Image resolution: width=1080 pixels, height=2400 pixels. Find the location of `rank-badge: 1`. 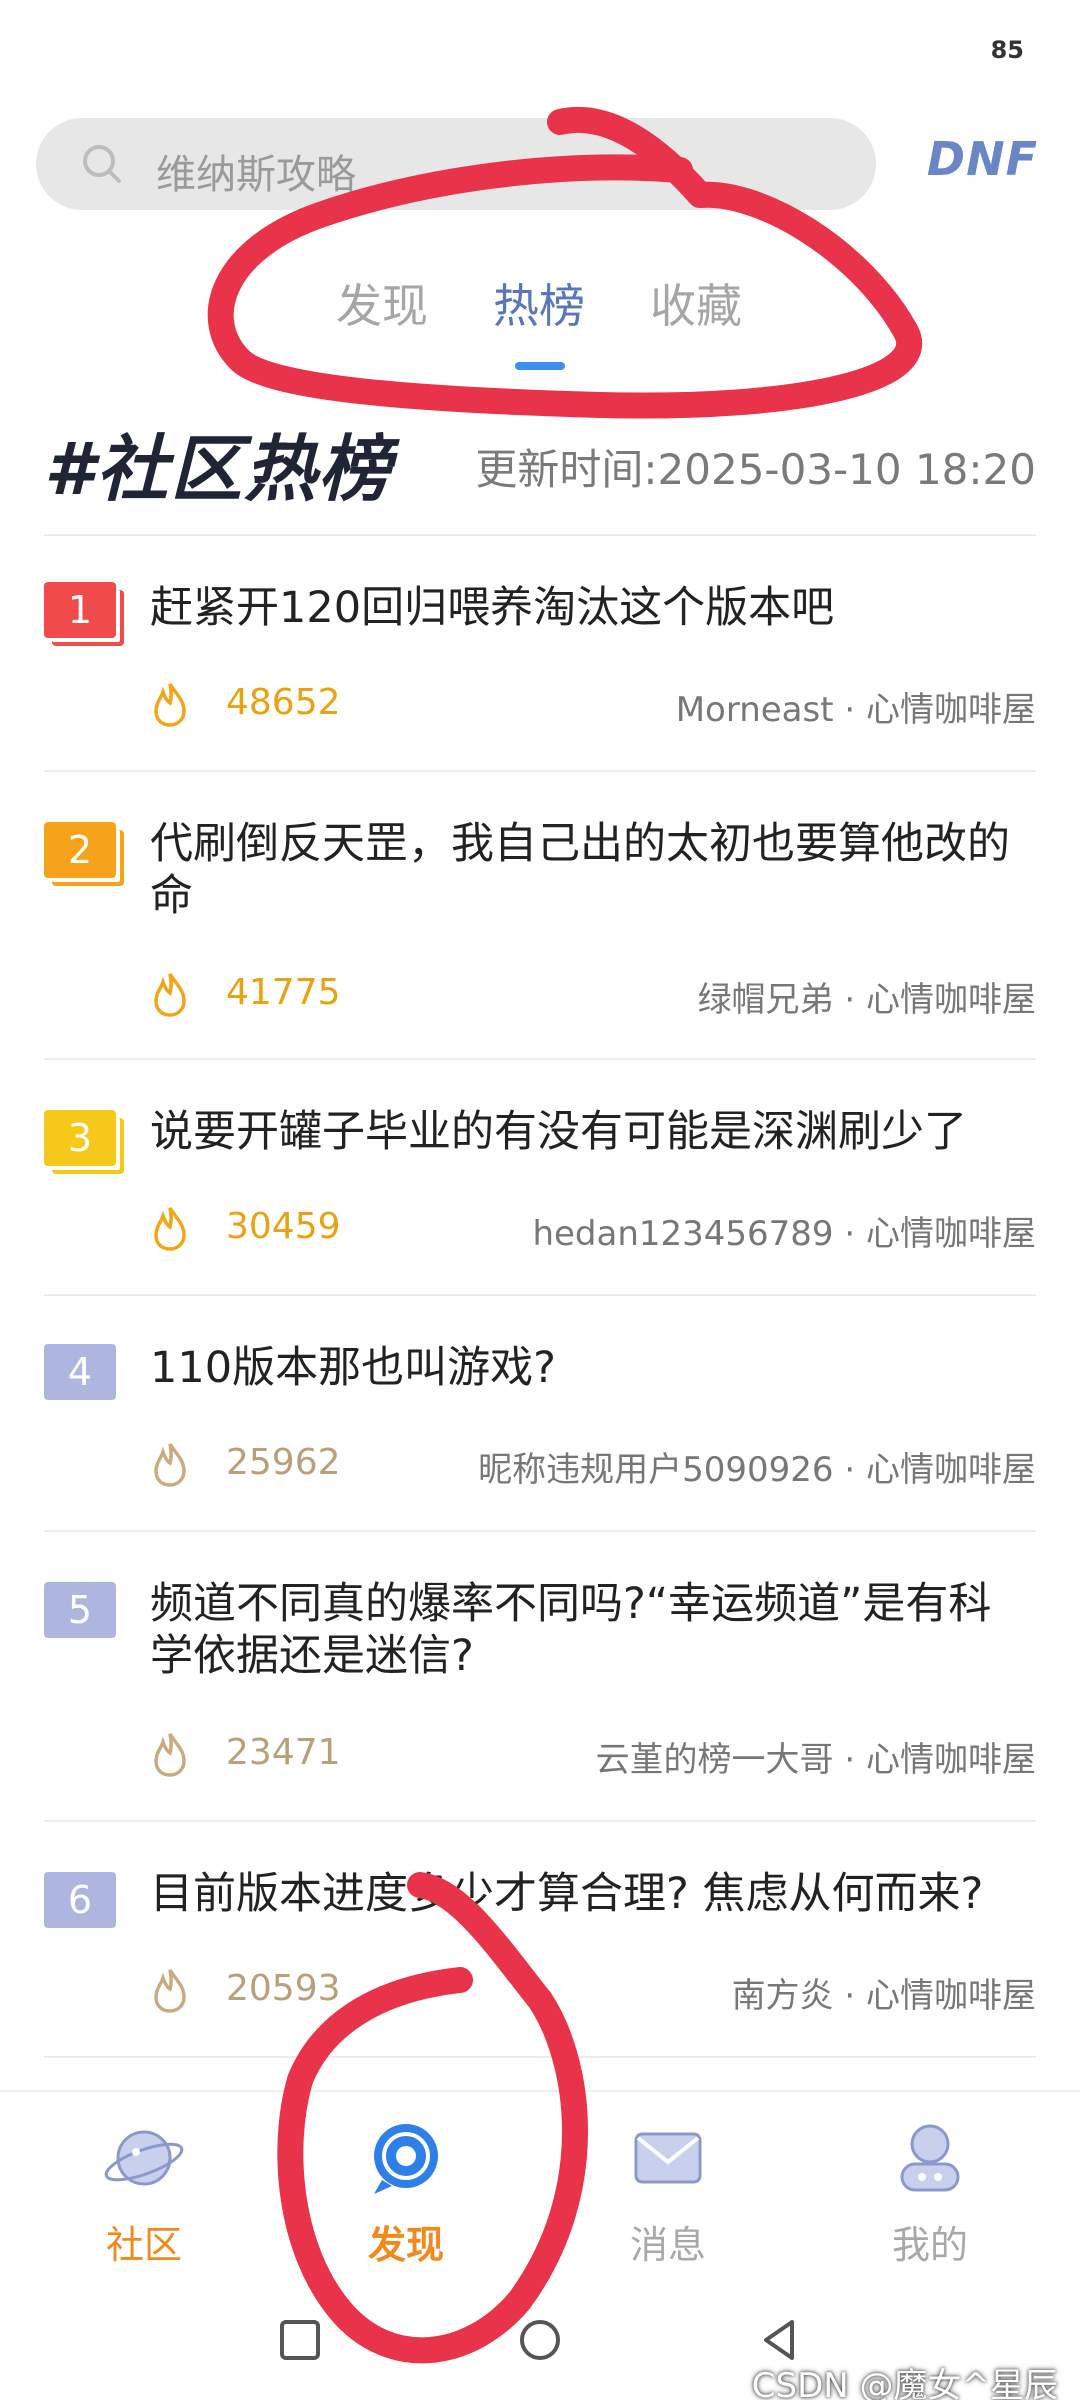

rank-badge: 1 is located at coordinates (80, 610).